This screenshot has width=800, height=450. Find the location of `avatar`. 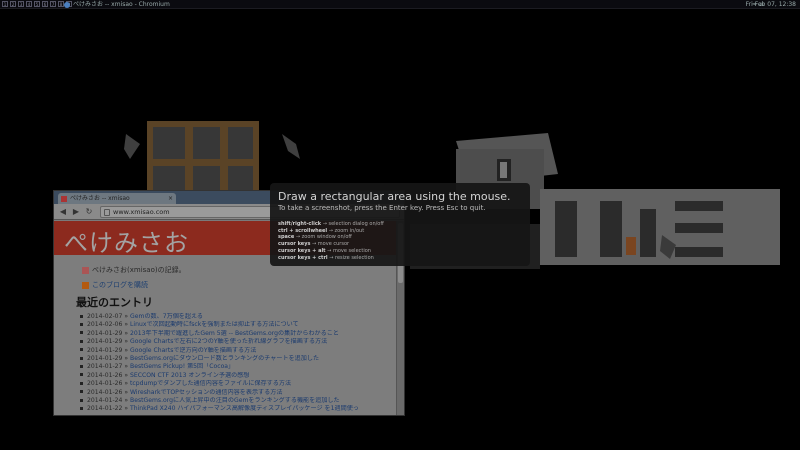

avatar is located at coordinates (85, 270).